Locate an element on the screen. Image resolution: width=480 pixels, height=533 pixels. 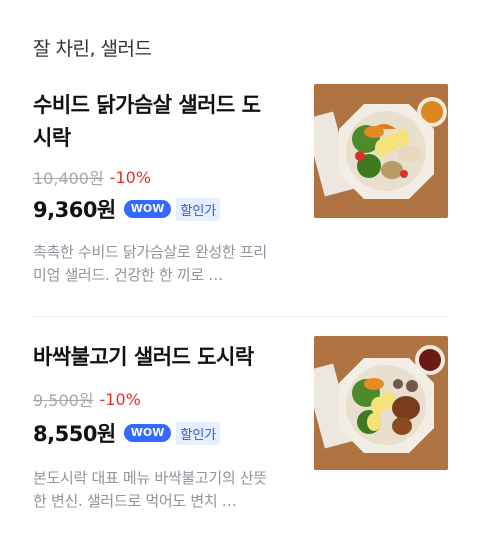
original-price-row: 10,400원 -10% is located at coordinates (92, 177).